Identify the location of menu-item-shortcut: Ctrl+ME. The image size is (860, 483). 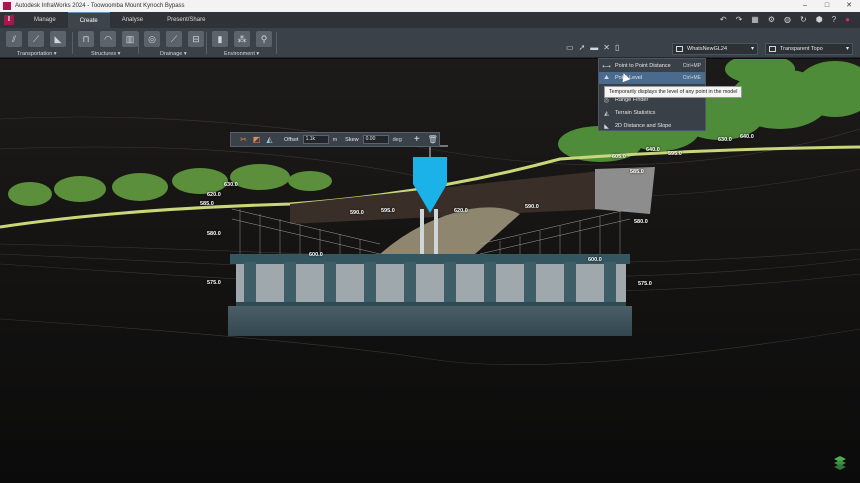
(691, 78).